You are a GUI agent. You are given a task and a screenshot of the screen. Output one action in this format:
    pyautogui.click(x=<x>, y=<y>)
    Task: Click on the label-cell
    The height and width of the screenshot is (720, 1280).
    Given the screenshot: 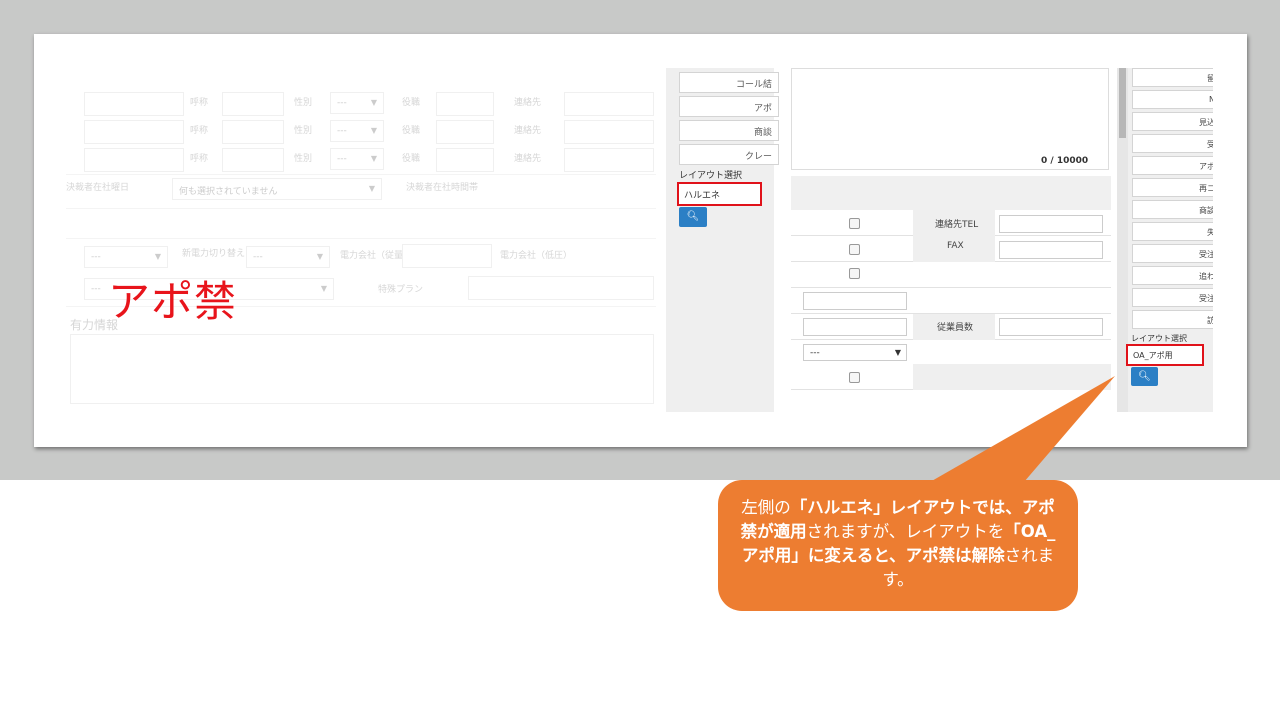 What is the action you would take?
    pyautogui.click(x=1012, y=377)
    